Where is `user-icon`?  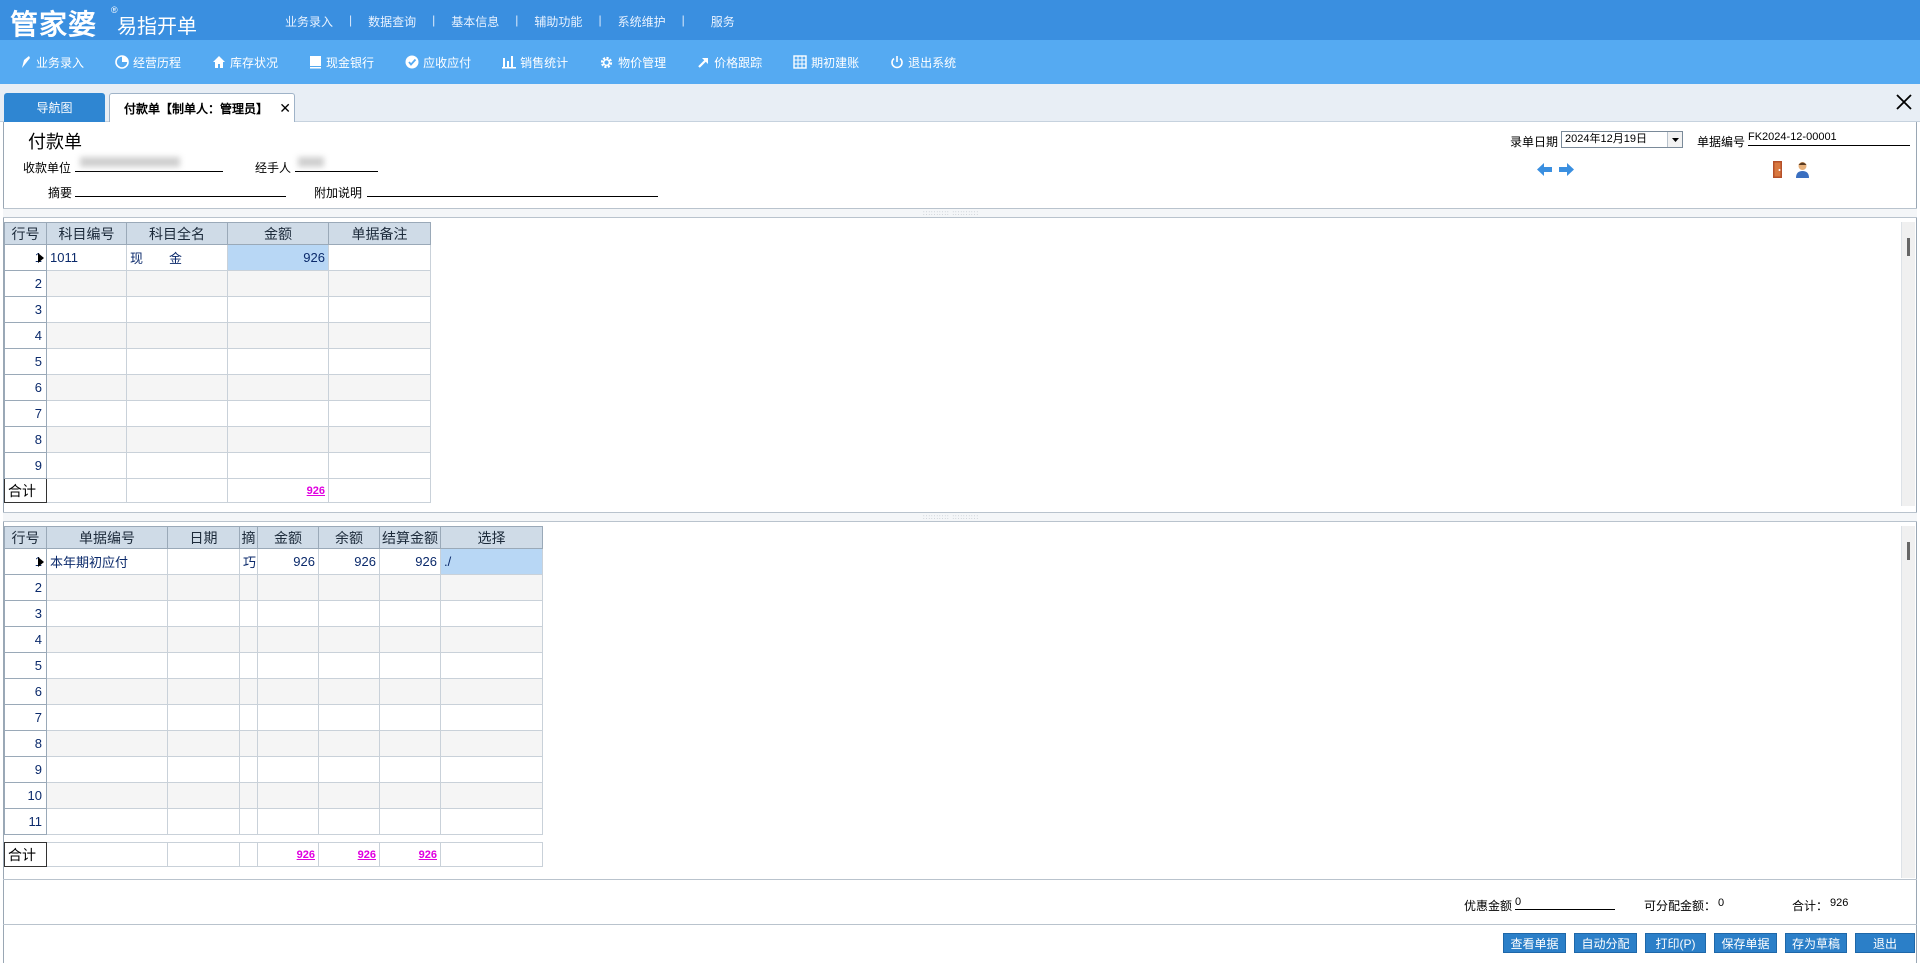
user-icon is located at coordinates (1802, 169).